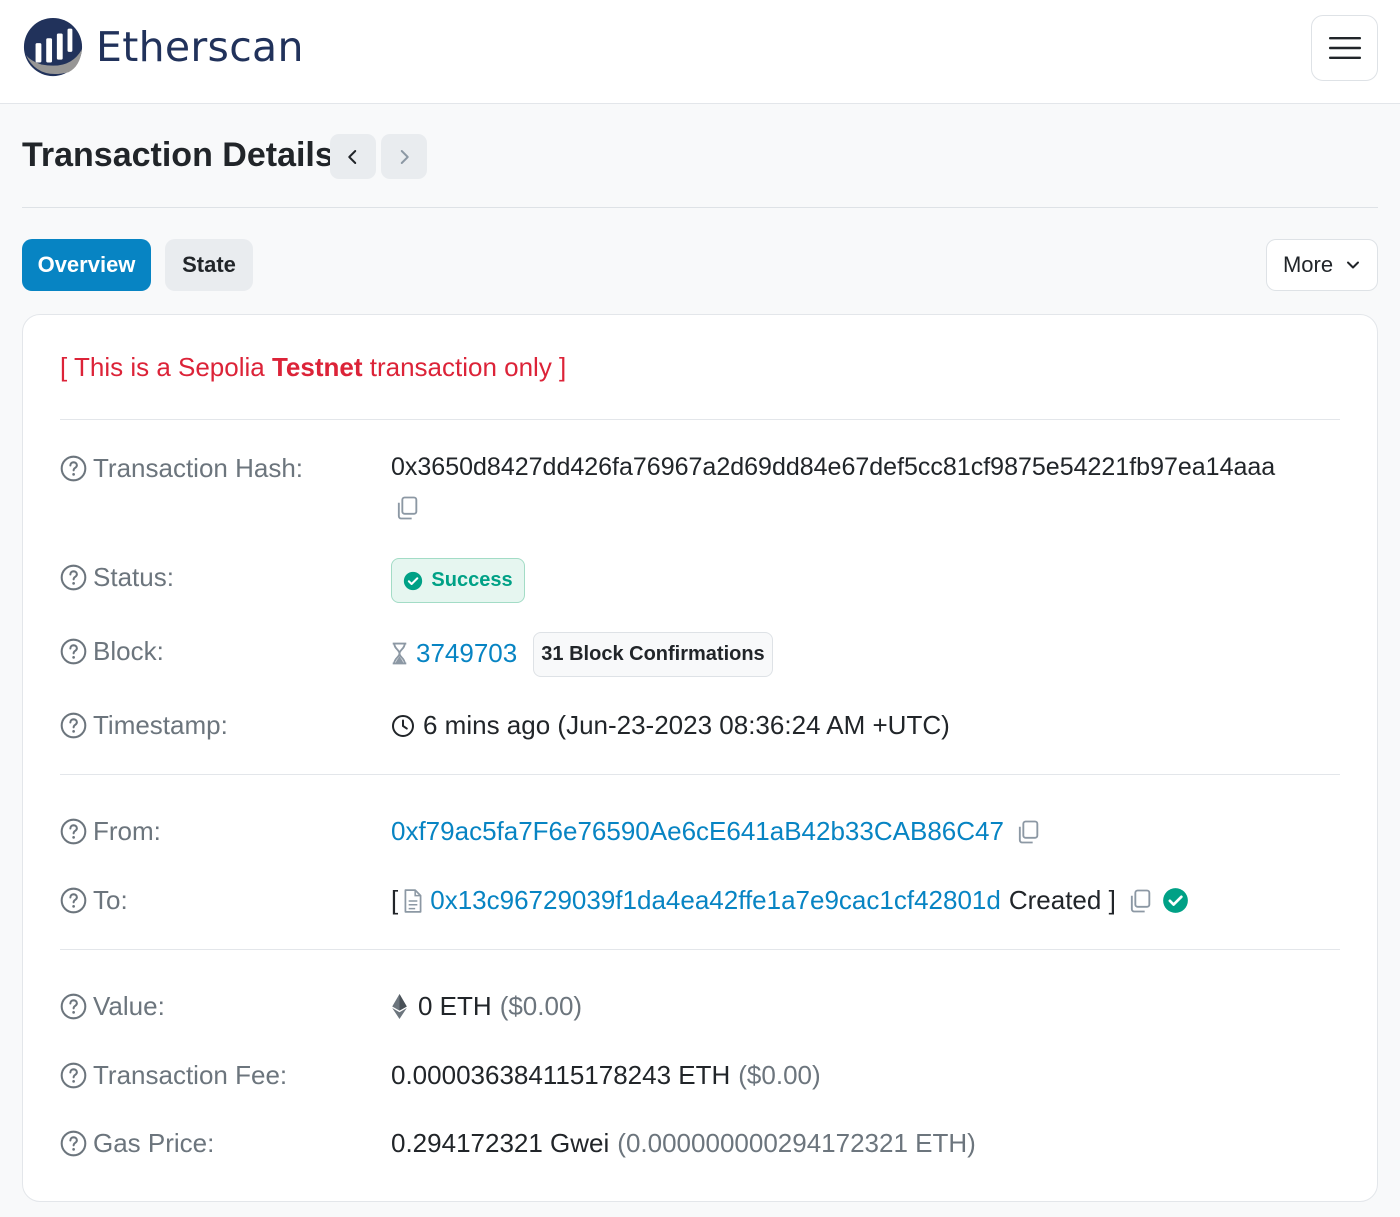  I want to click on block-confirmations-badge: 31 Block Confirmations, so click(653, 654).